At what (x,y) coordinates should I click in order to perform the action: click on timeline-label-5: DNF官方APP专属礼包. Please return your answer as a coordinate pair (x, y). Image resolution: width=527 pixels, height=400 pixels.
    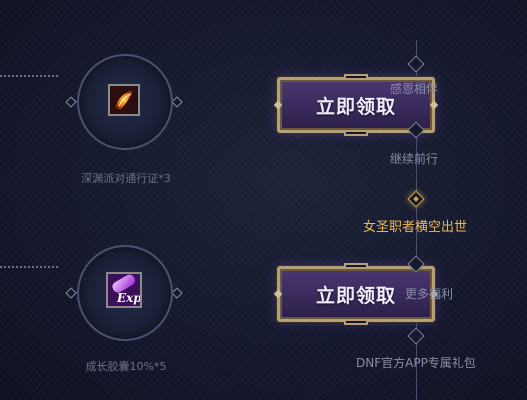
    Looking at the image, I should click on (416, 362).